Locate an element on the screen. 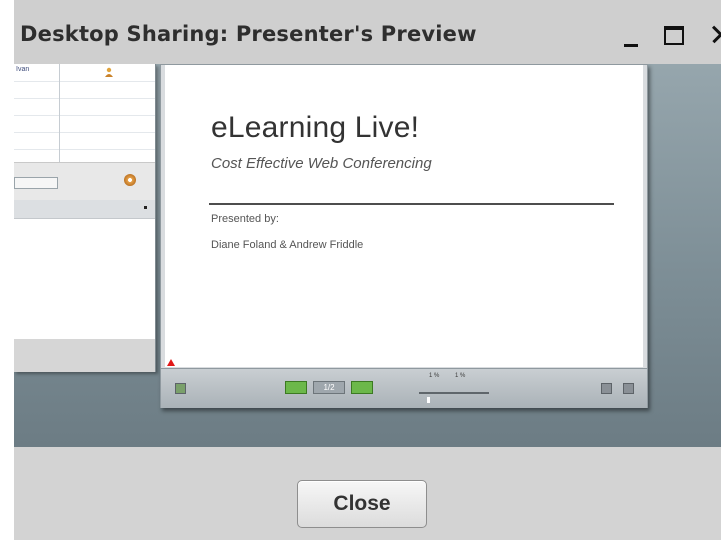 This screenshot has height=540, width=721. participants-panel: Ivan is located at coordinates (85, 218).